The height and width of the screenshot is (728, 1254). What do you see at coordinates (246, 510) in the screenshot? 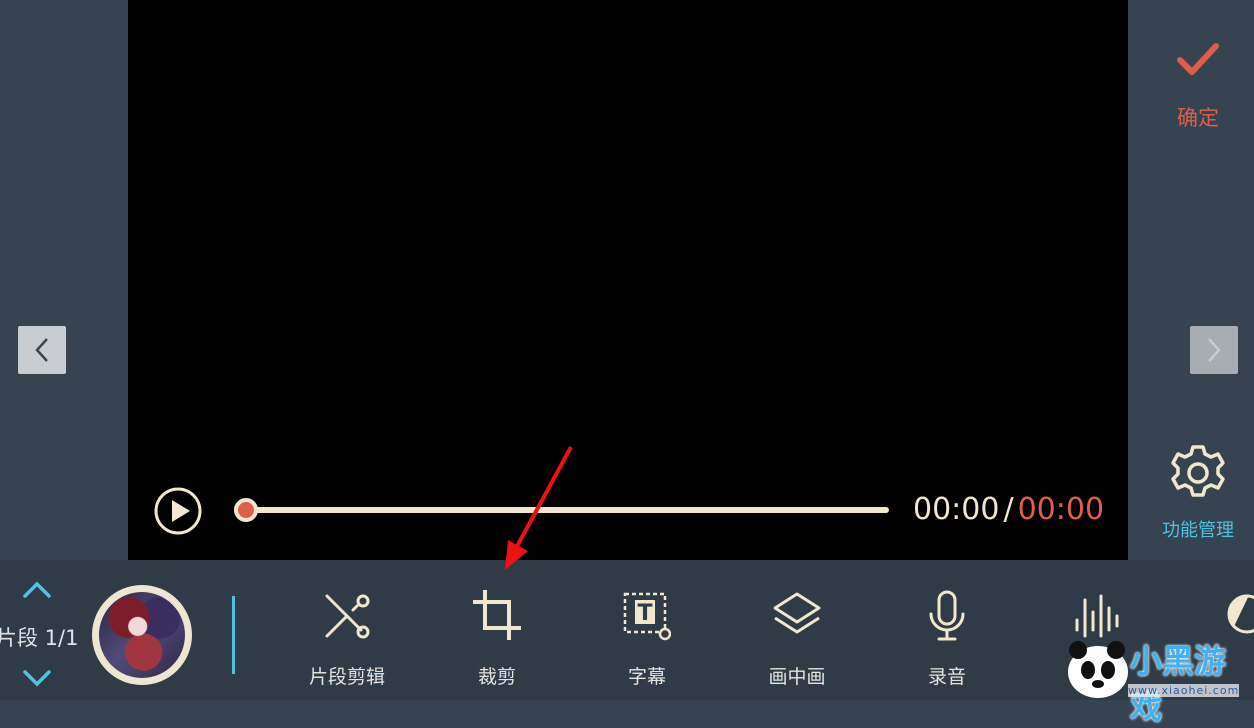
I see `progress-thumb` at bounding box center [246, 510].